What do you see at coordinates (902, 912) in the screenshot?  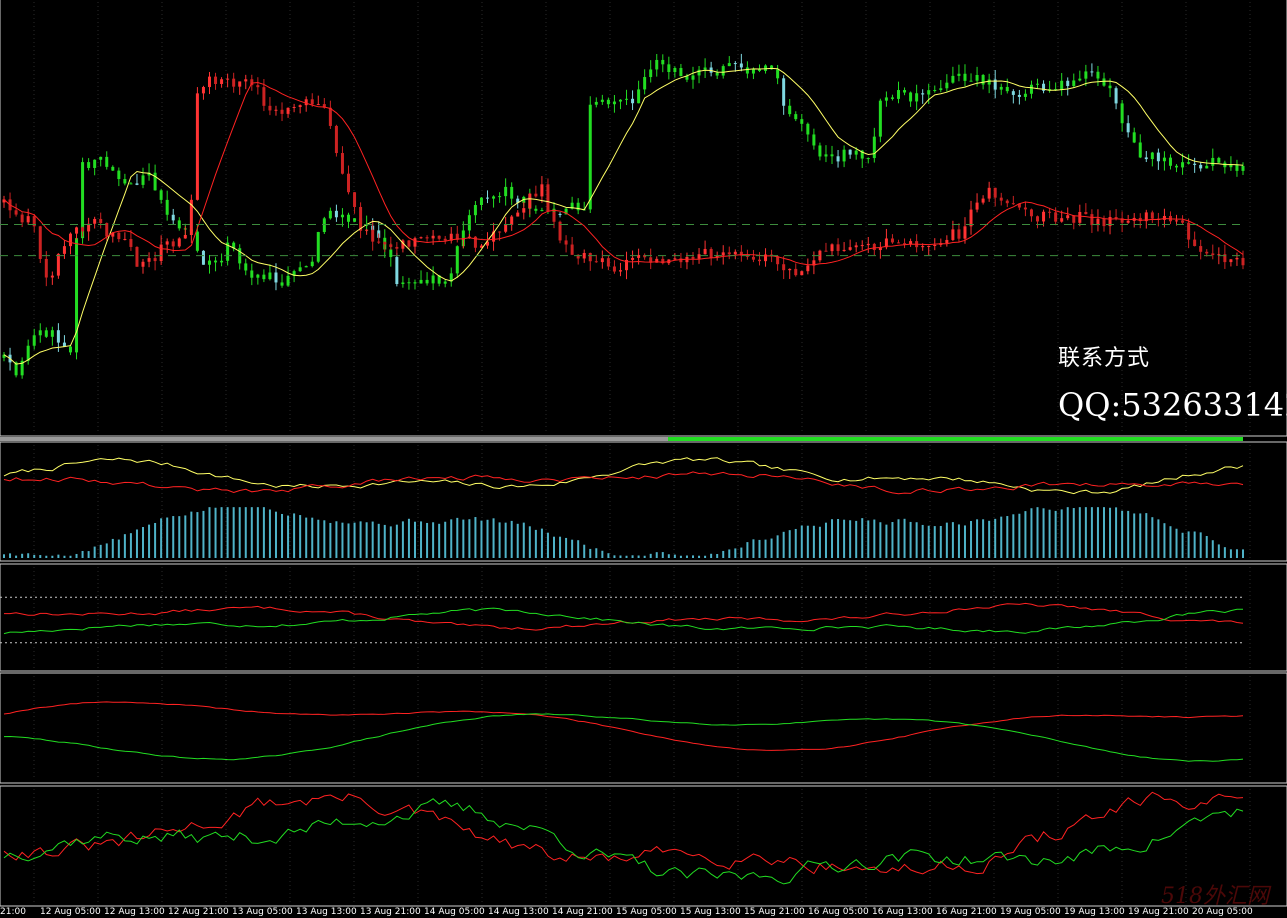 I see `x-tick-label: 16 Aug 13:00` at bounding box center [902, 912].